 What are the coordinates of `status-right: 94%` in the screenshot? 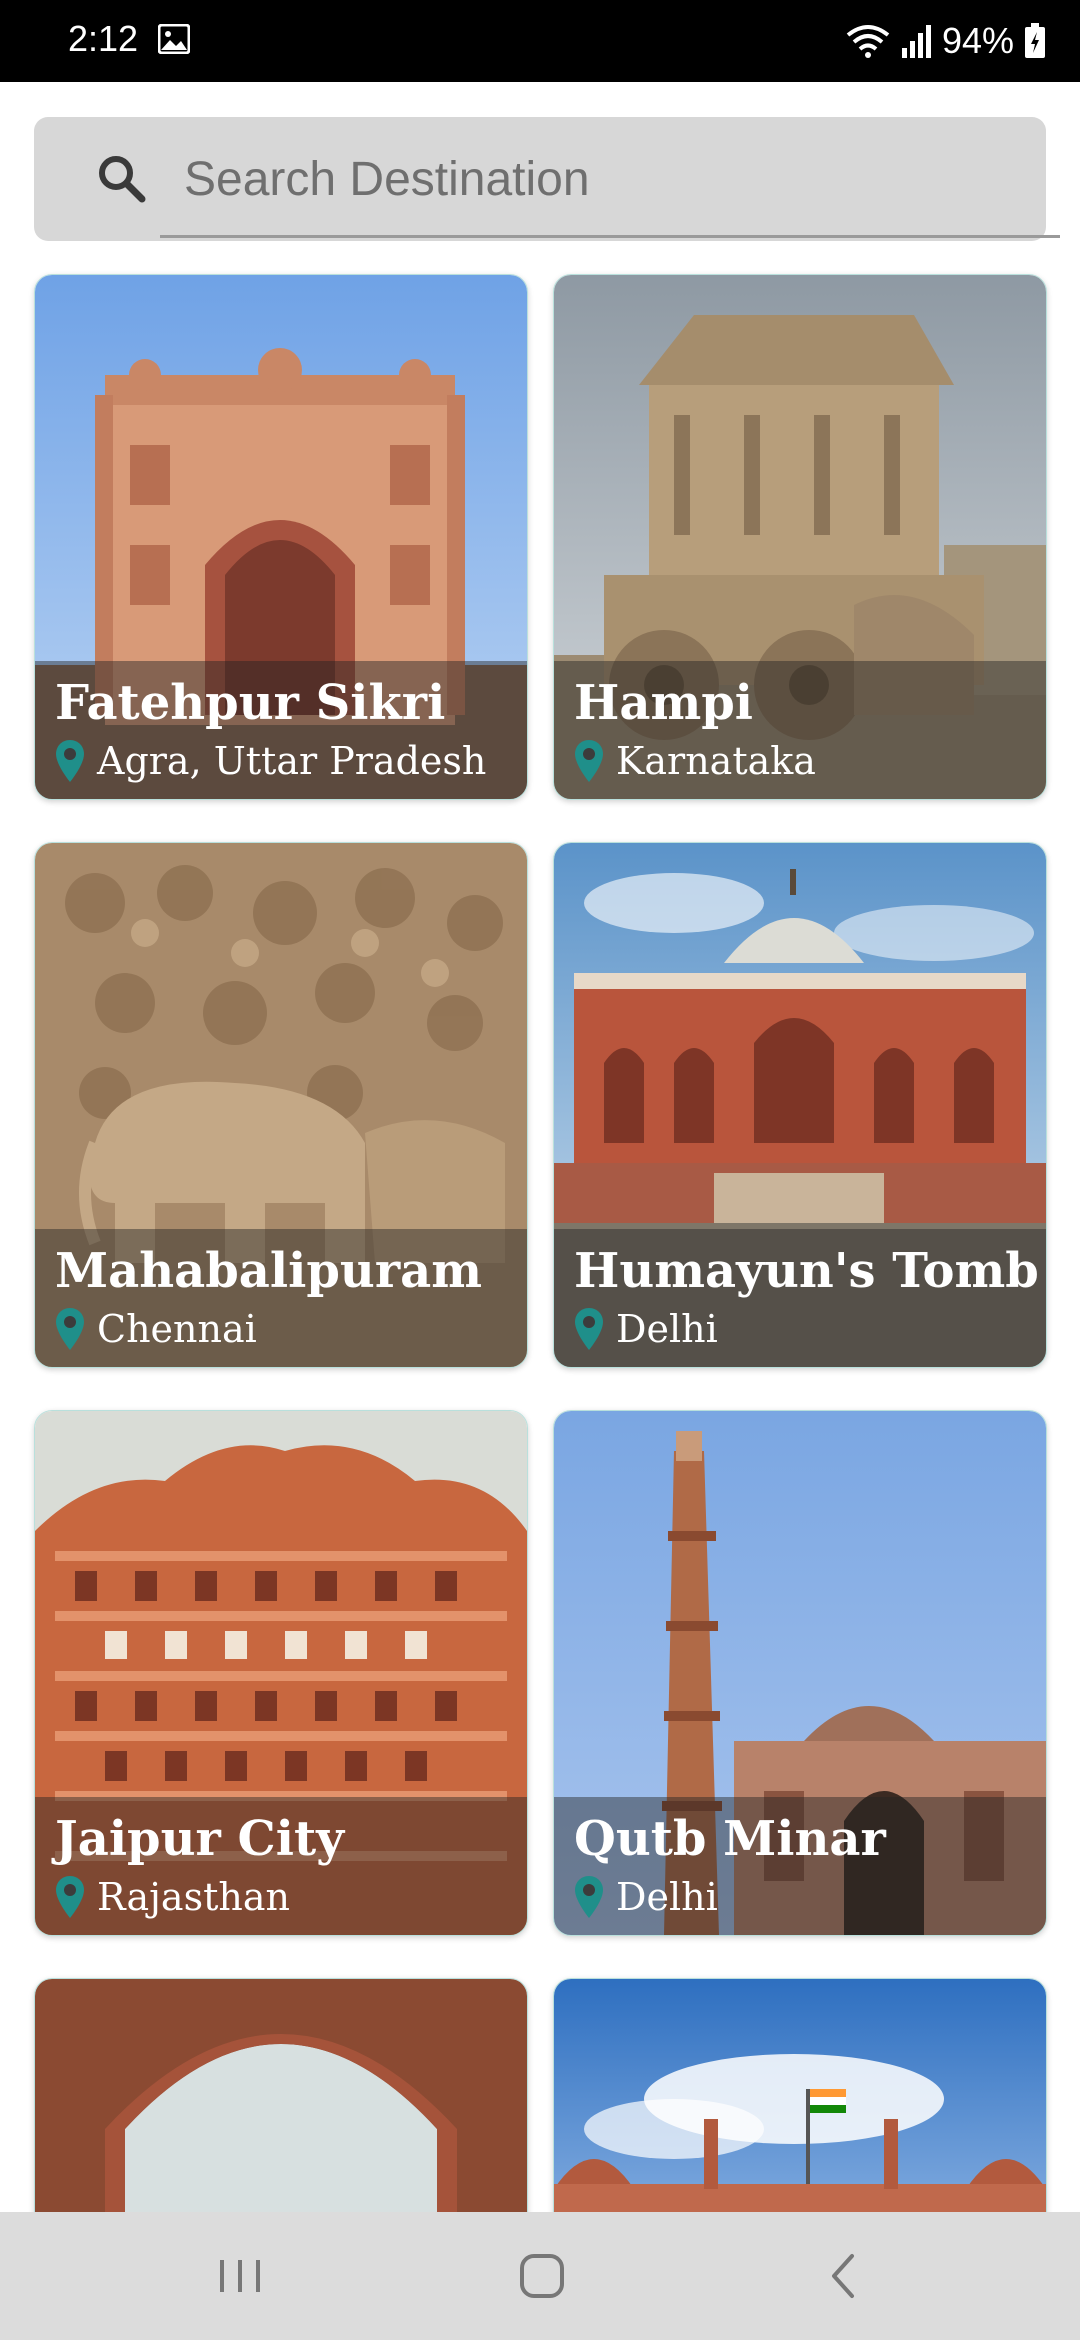 It's located at (946, 41).